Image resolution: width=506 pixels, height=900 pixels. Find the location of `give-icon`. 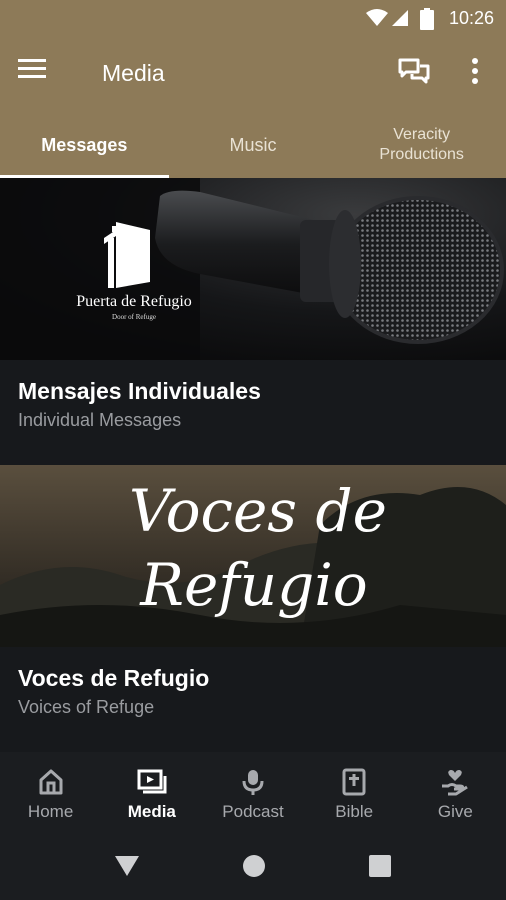

give-icon is located at coordinates (455, 782).